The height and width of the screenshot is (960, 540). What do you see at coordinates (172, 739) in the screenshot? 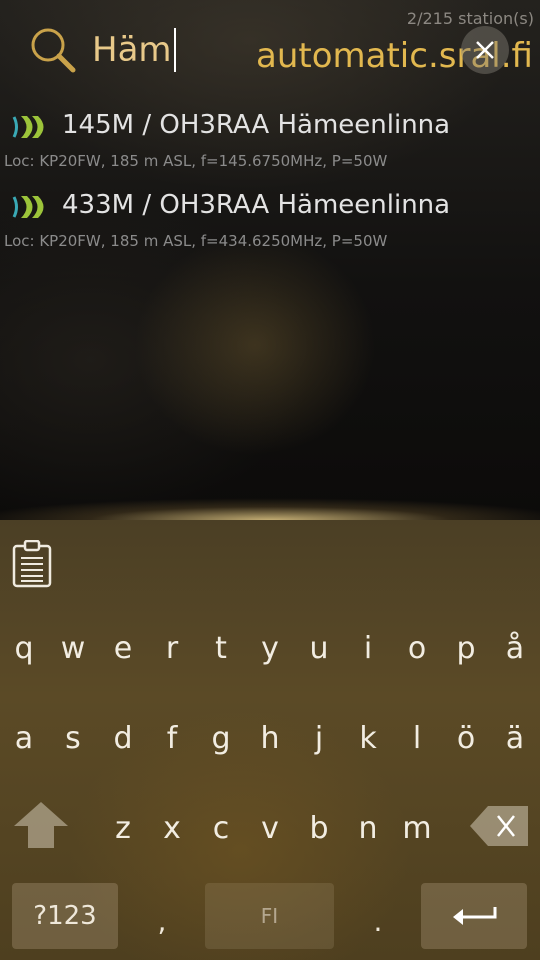
I see `key-f: f` at bounding box center [172, 739].